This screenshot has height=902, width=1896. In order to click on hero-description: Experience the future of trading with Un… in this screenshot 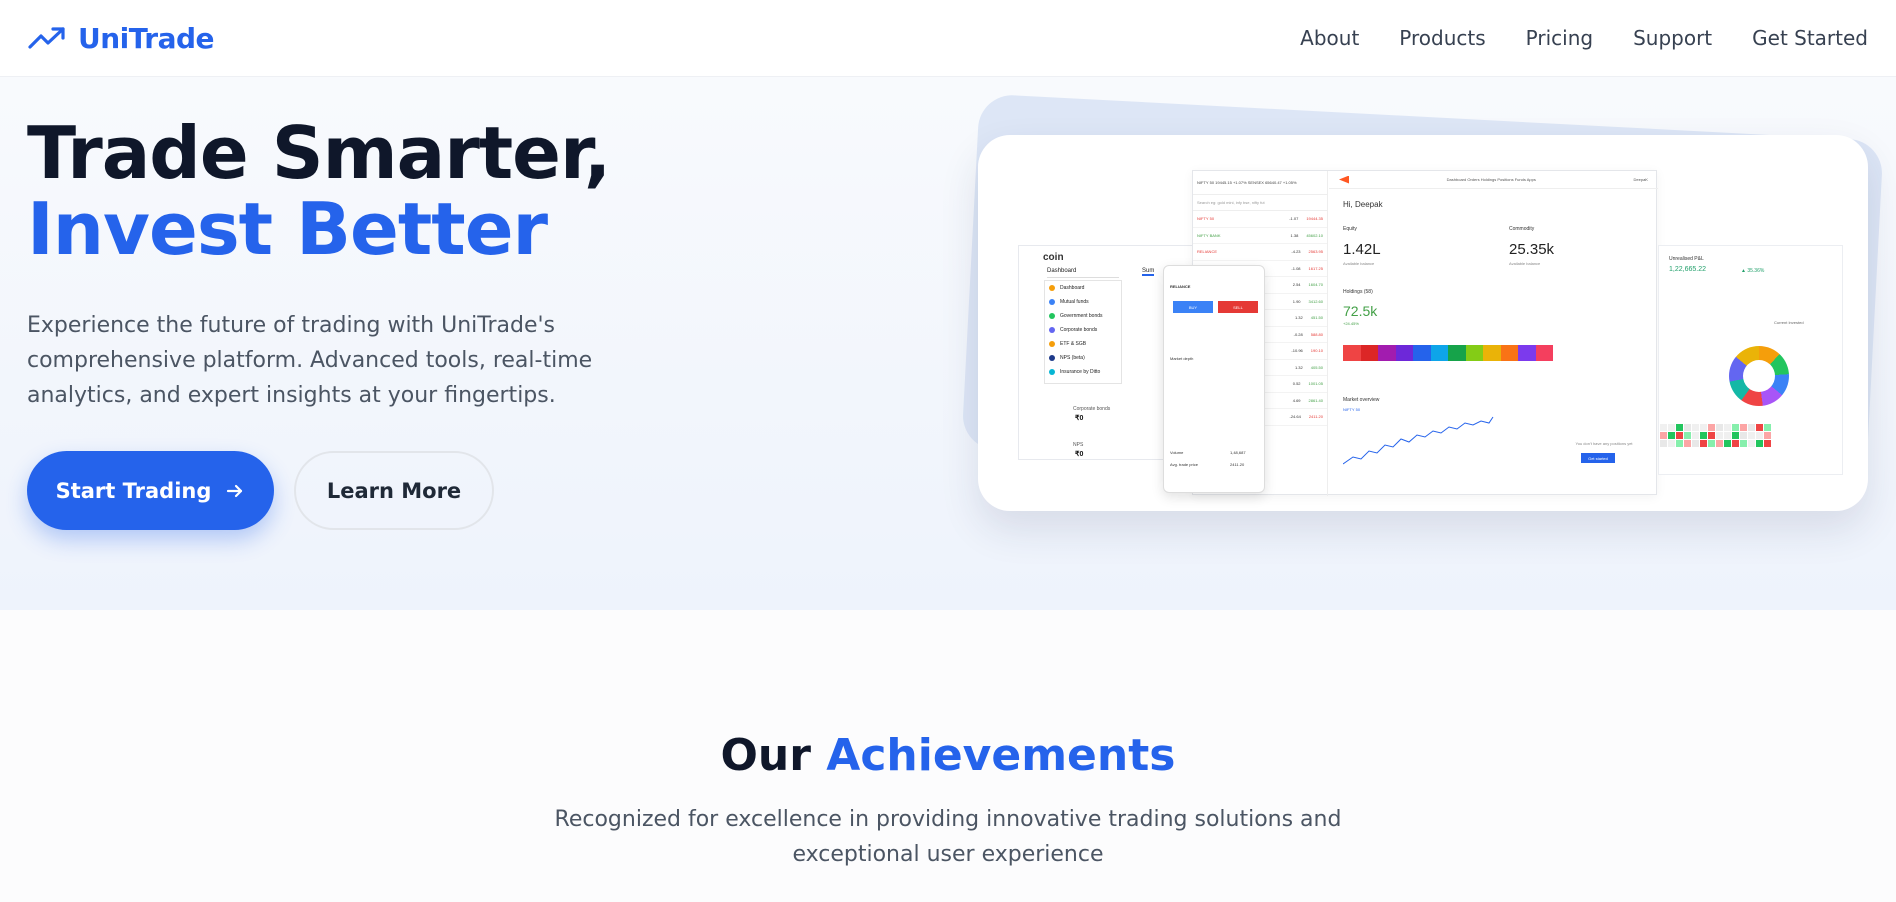, I will do `click(310, 360)`.